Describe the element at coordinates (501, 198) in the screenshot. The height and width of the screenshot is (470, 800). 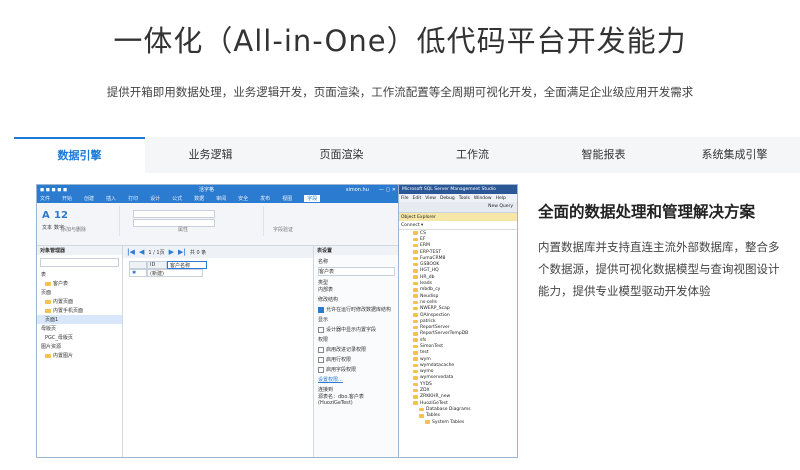
I see `ssms-menu-help: Help` at that location.